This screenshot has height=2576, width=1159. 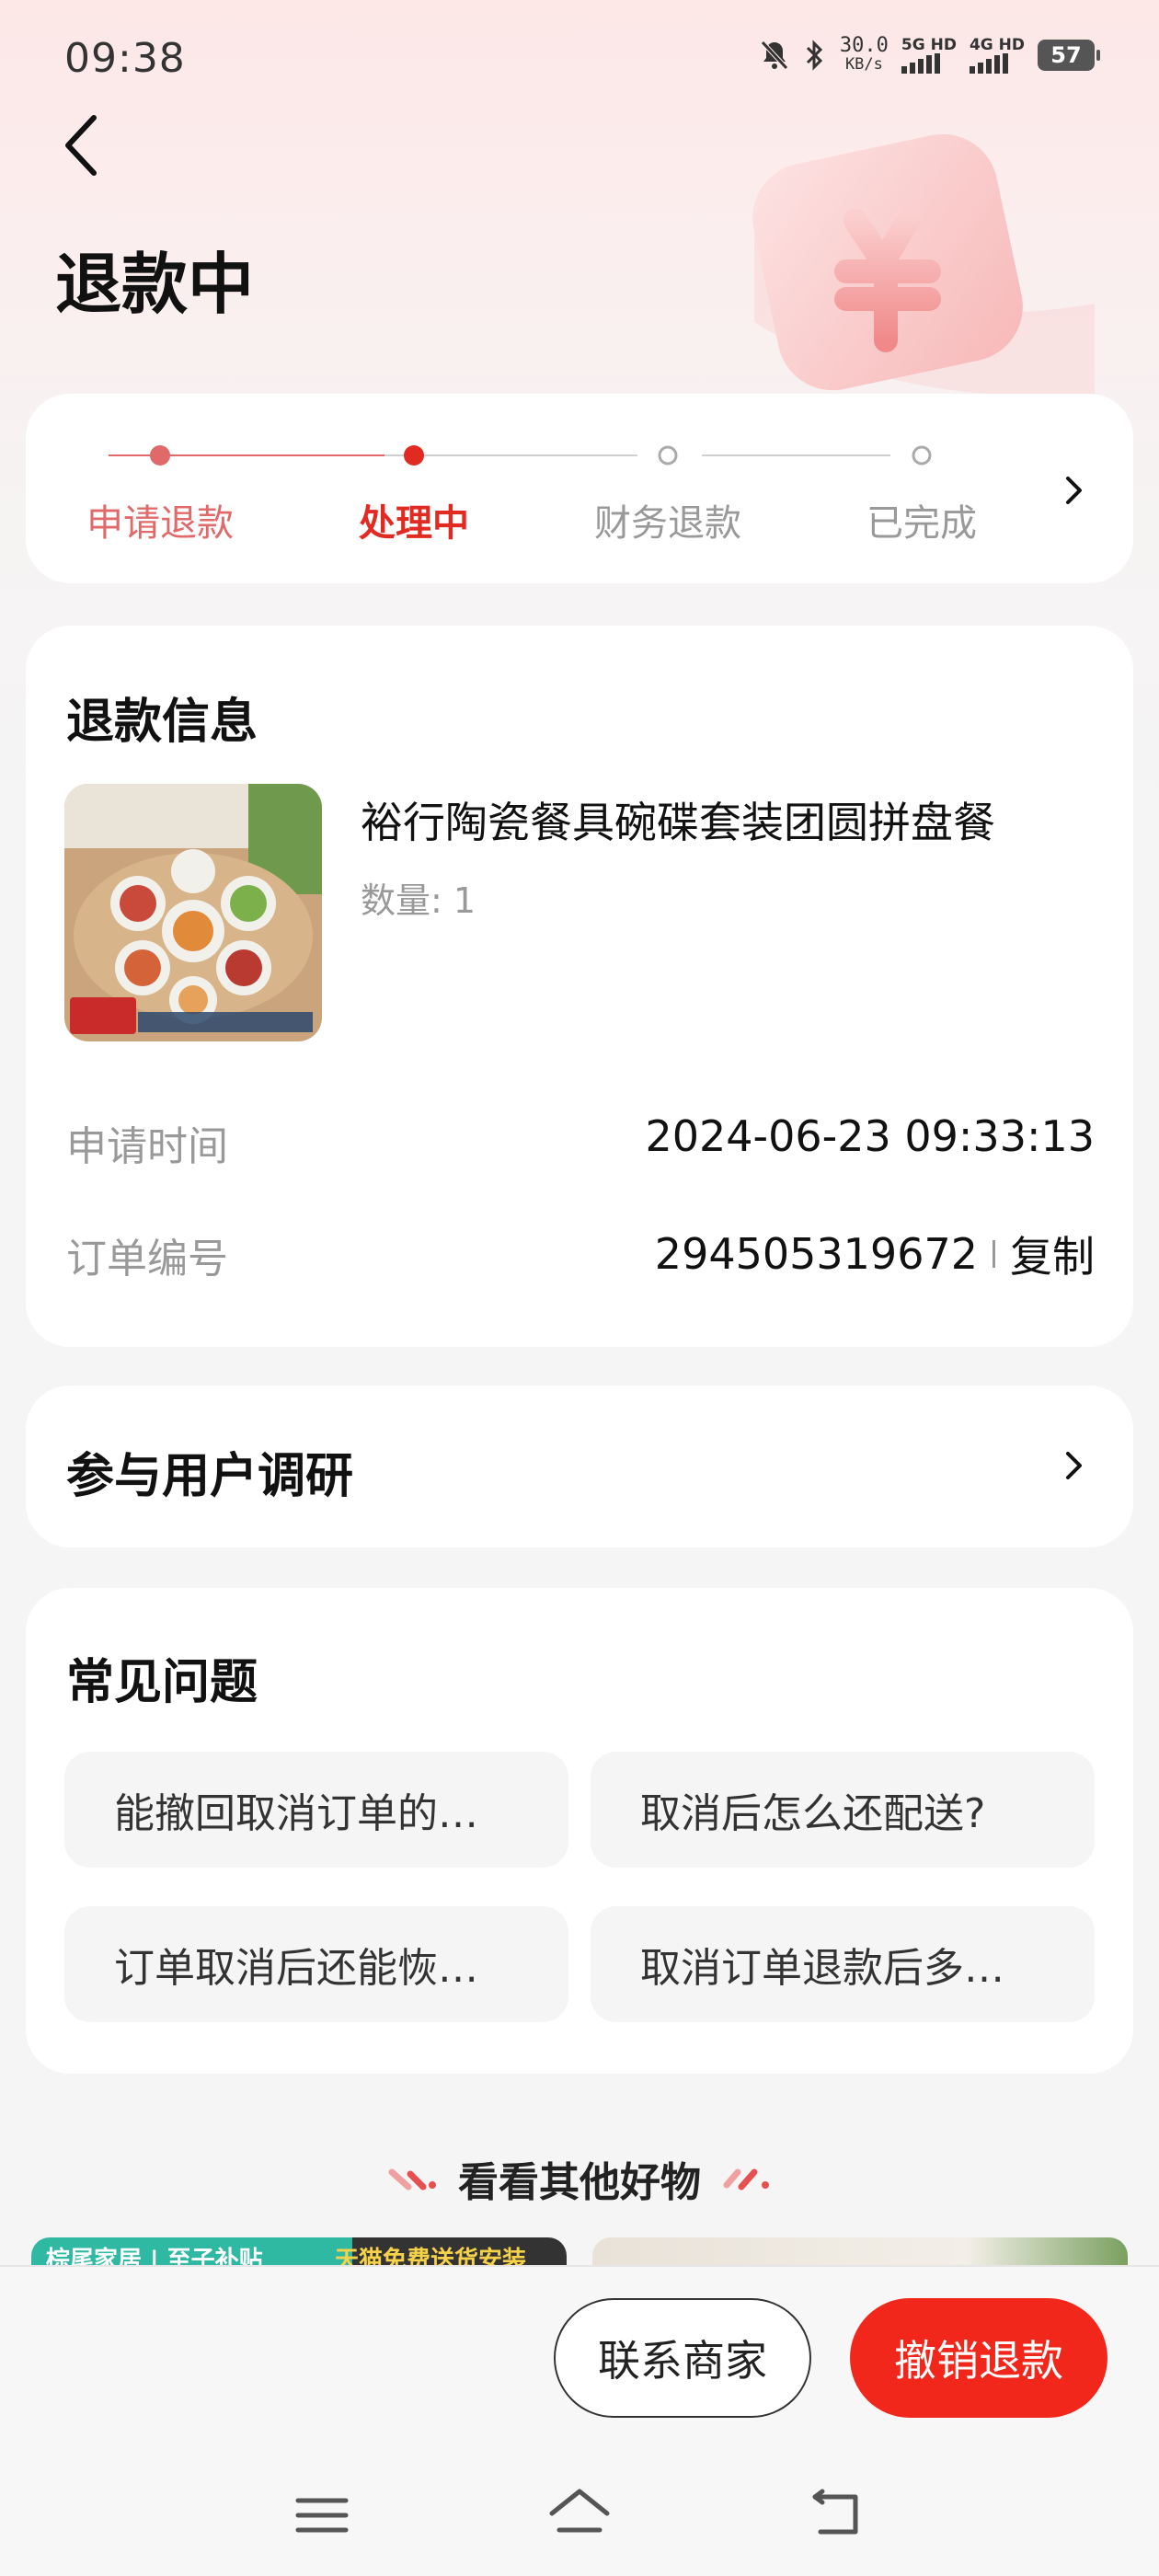 I want to click on progress-details-button, so click(x=1073, y=490).